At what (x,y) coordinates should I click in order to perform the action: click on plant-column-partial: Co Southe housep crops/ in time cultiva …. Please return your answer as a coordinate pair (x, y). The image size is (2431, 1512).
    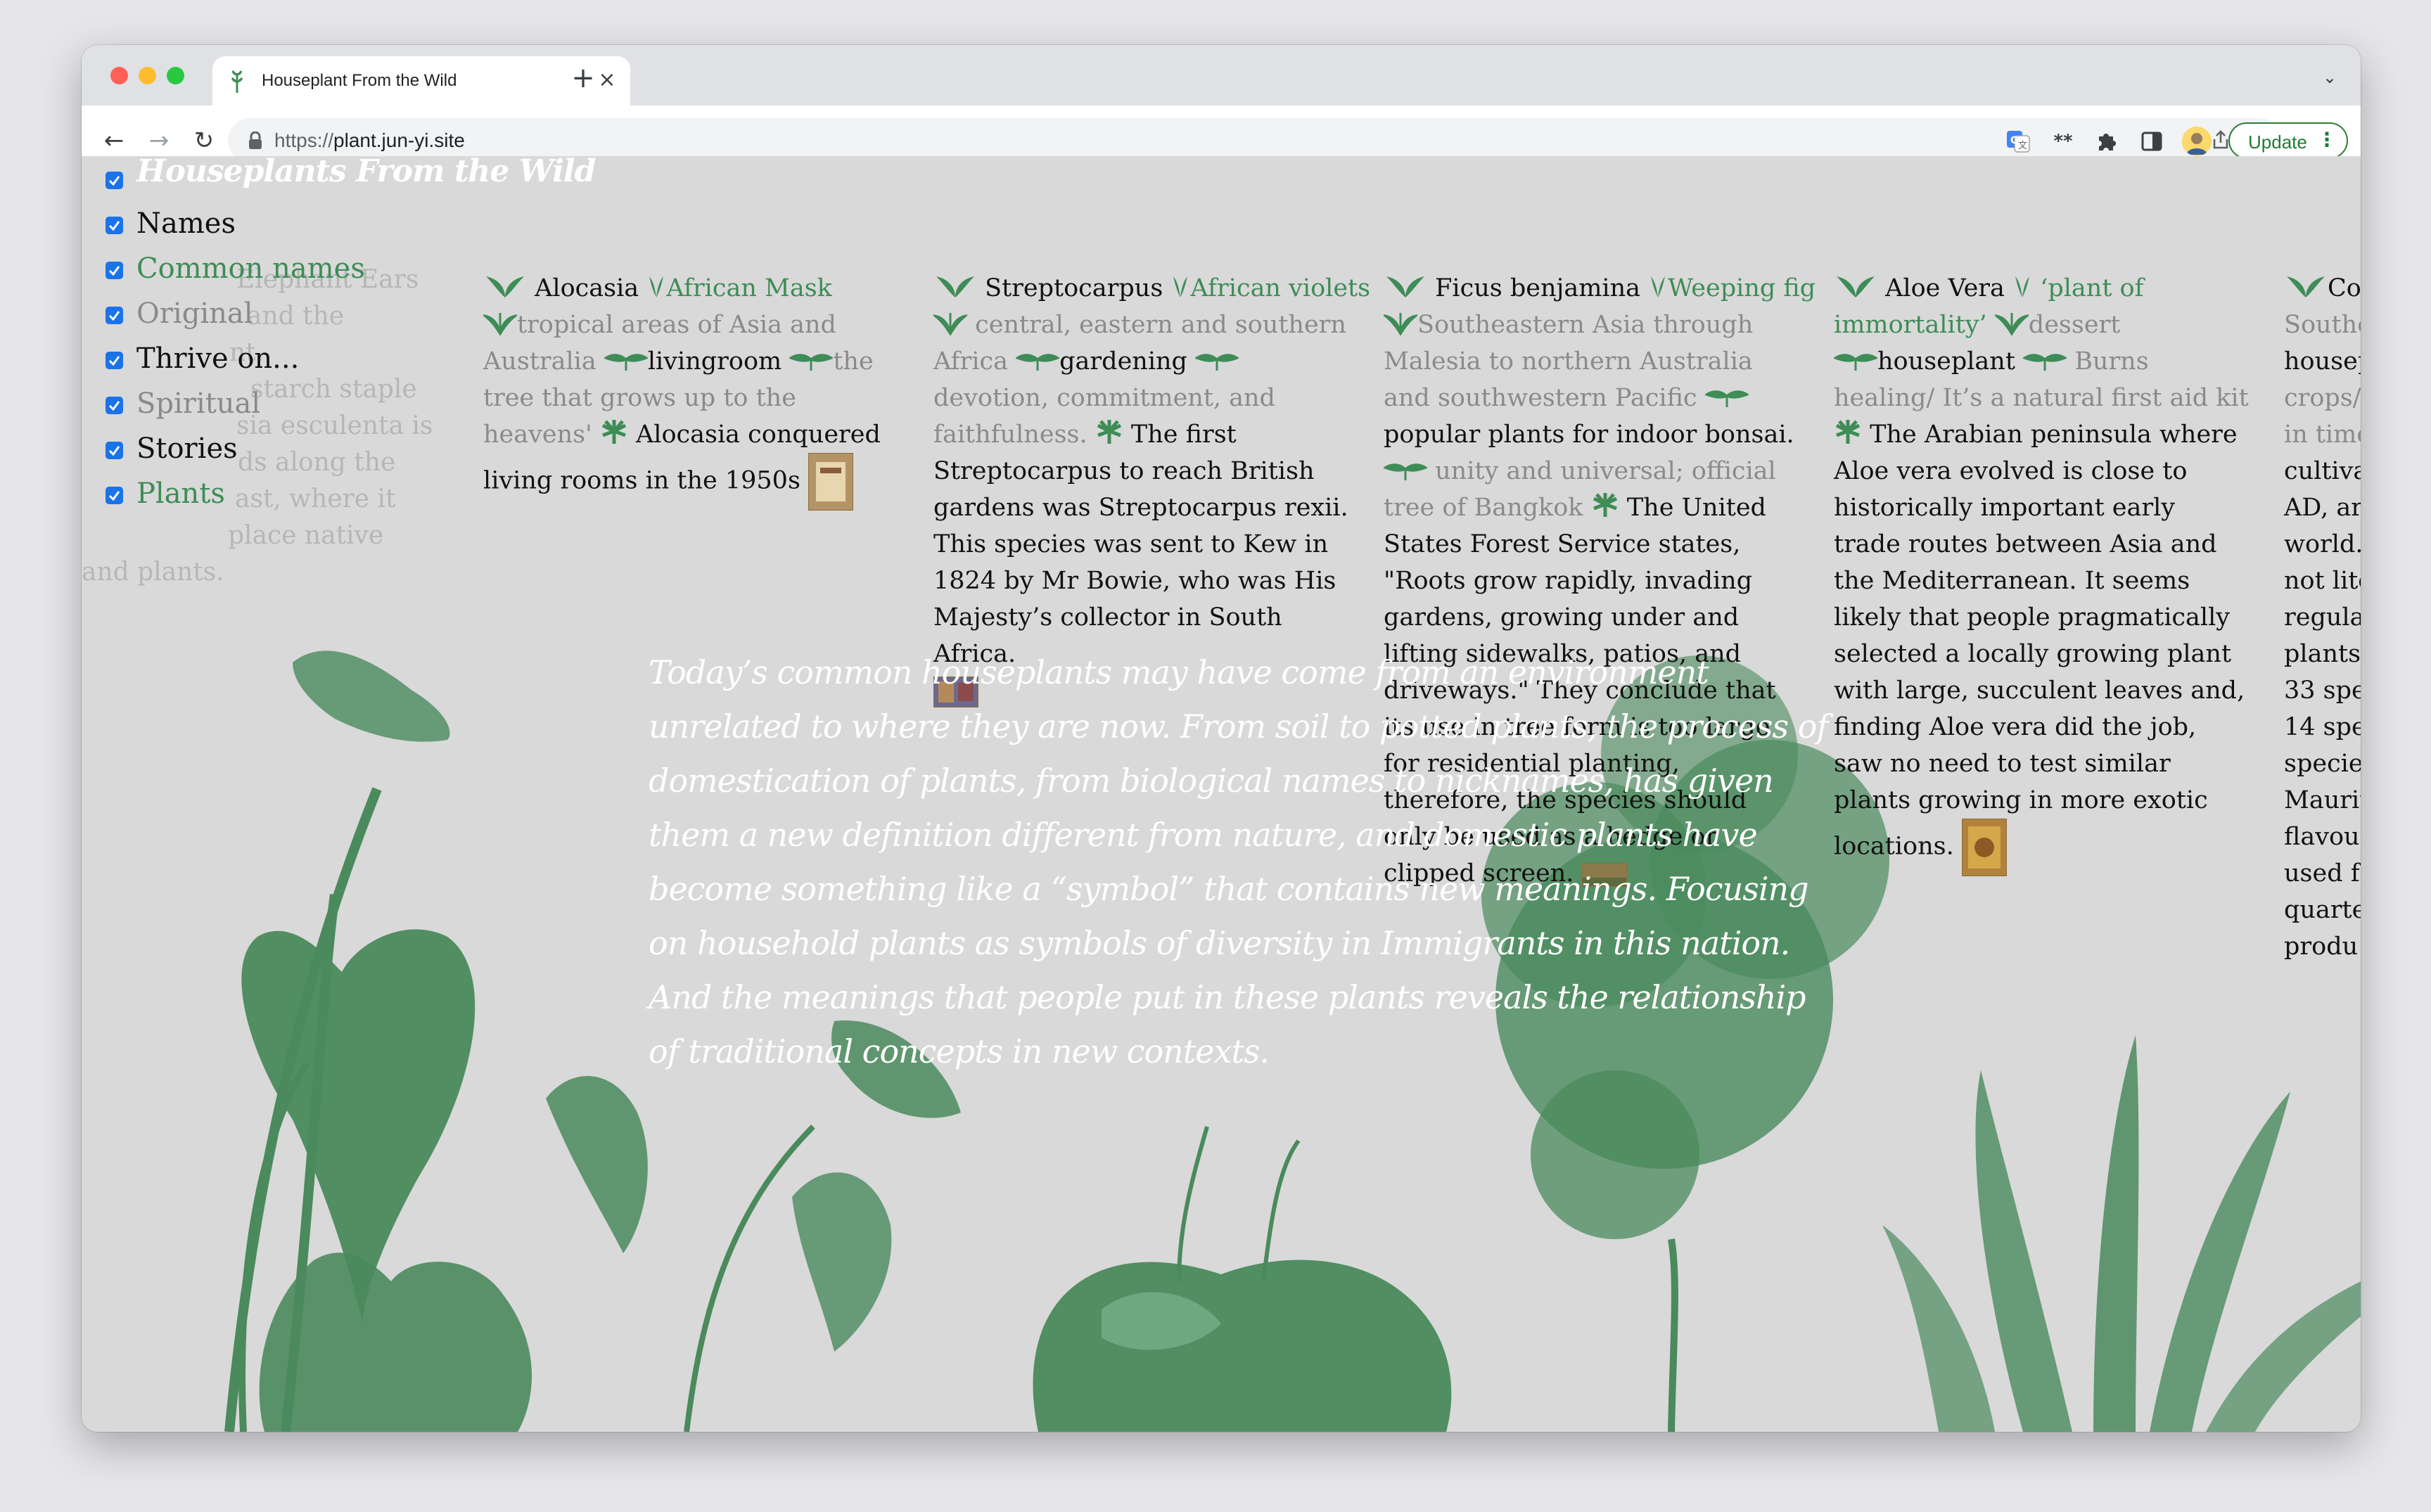
    Looking at the image, I should click on (2322, 617).